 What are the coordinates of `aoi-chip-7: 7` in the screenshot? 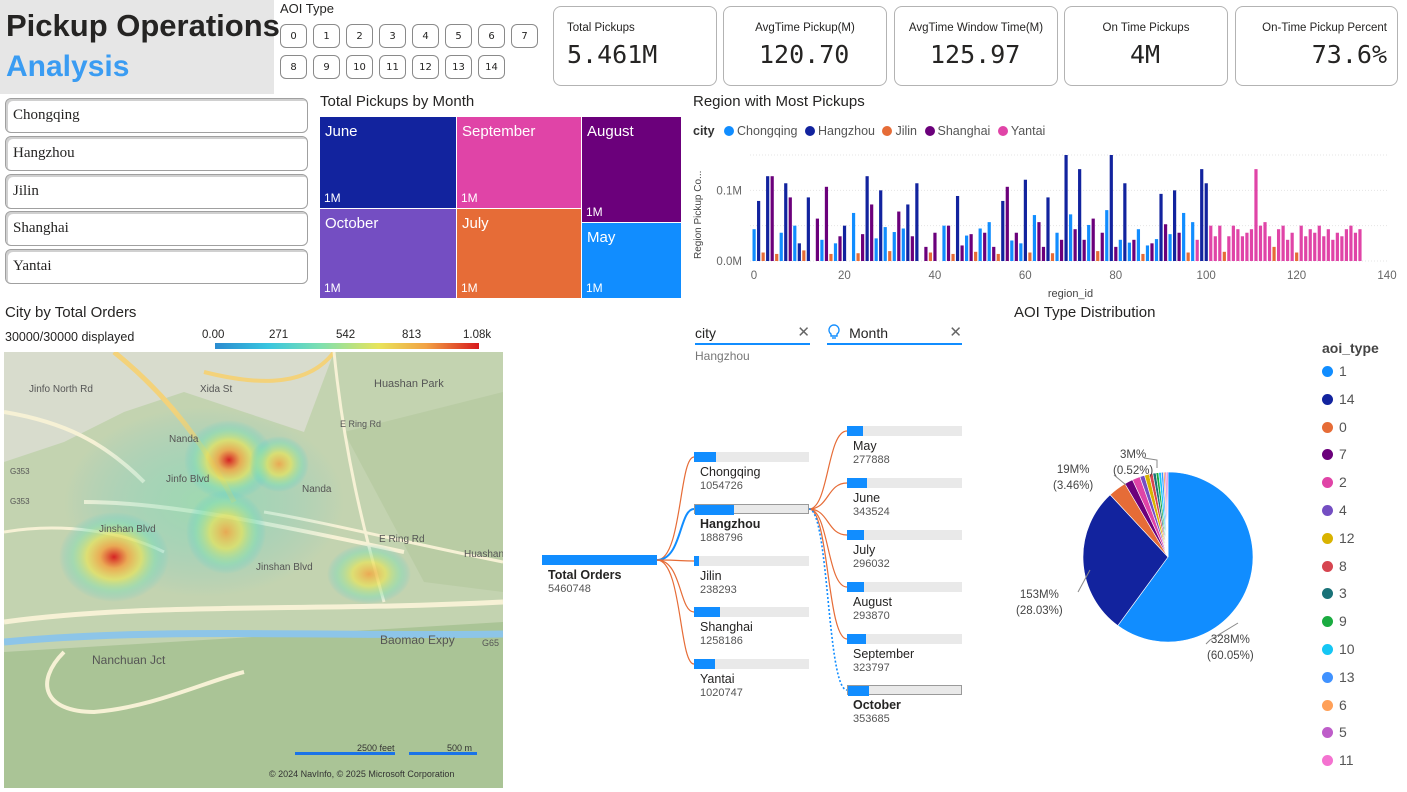 It's located at (524, 36).